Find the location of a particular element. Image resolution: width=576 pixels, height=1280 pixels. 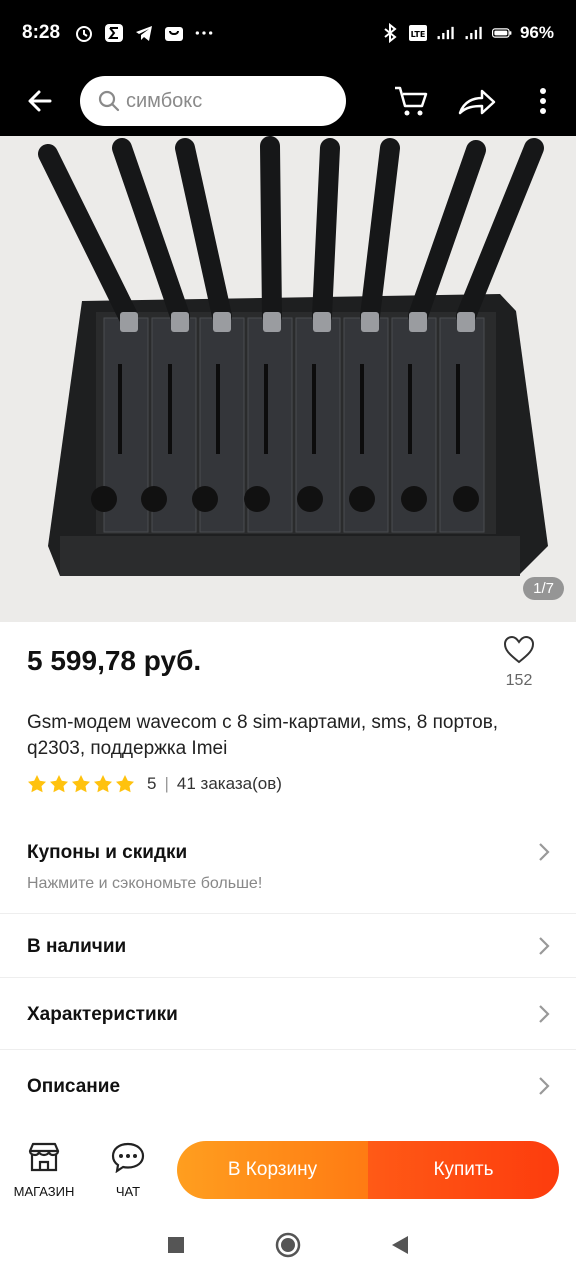

svg-text: LTE is located at coordinates (418, 34).